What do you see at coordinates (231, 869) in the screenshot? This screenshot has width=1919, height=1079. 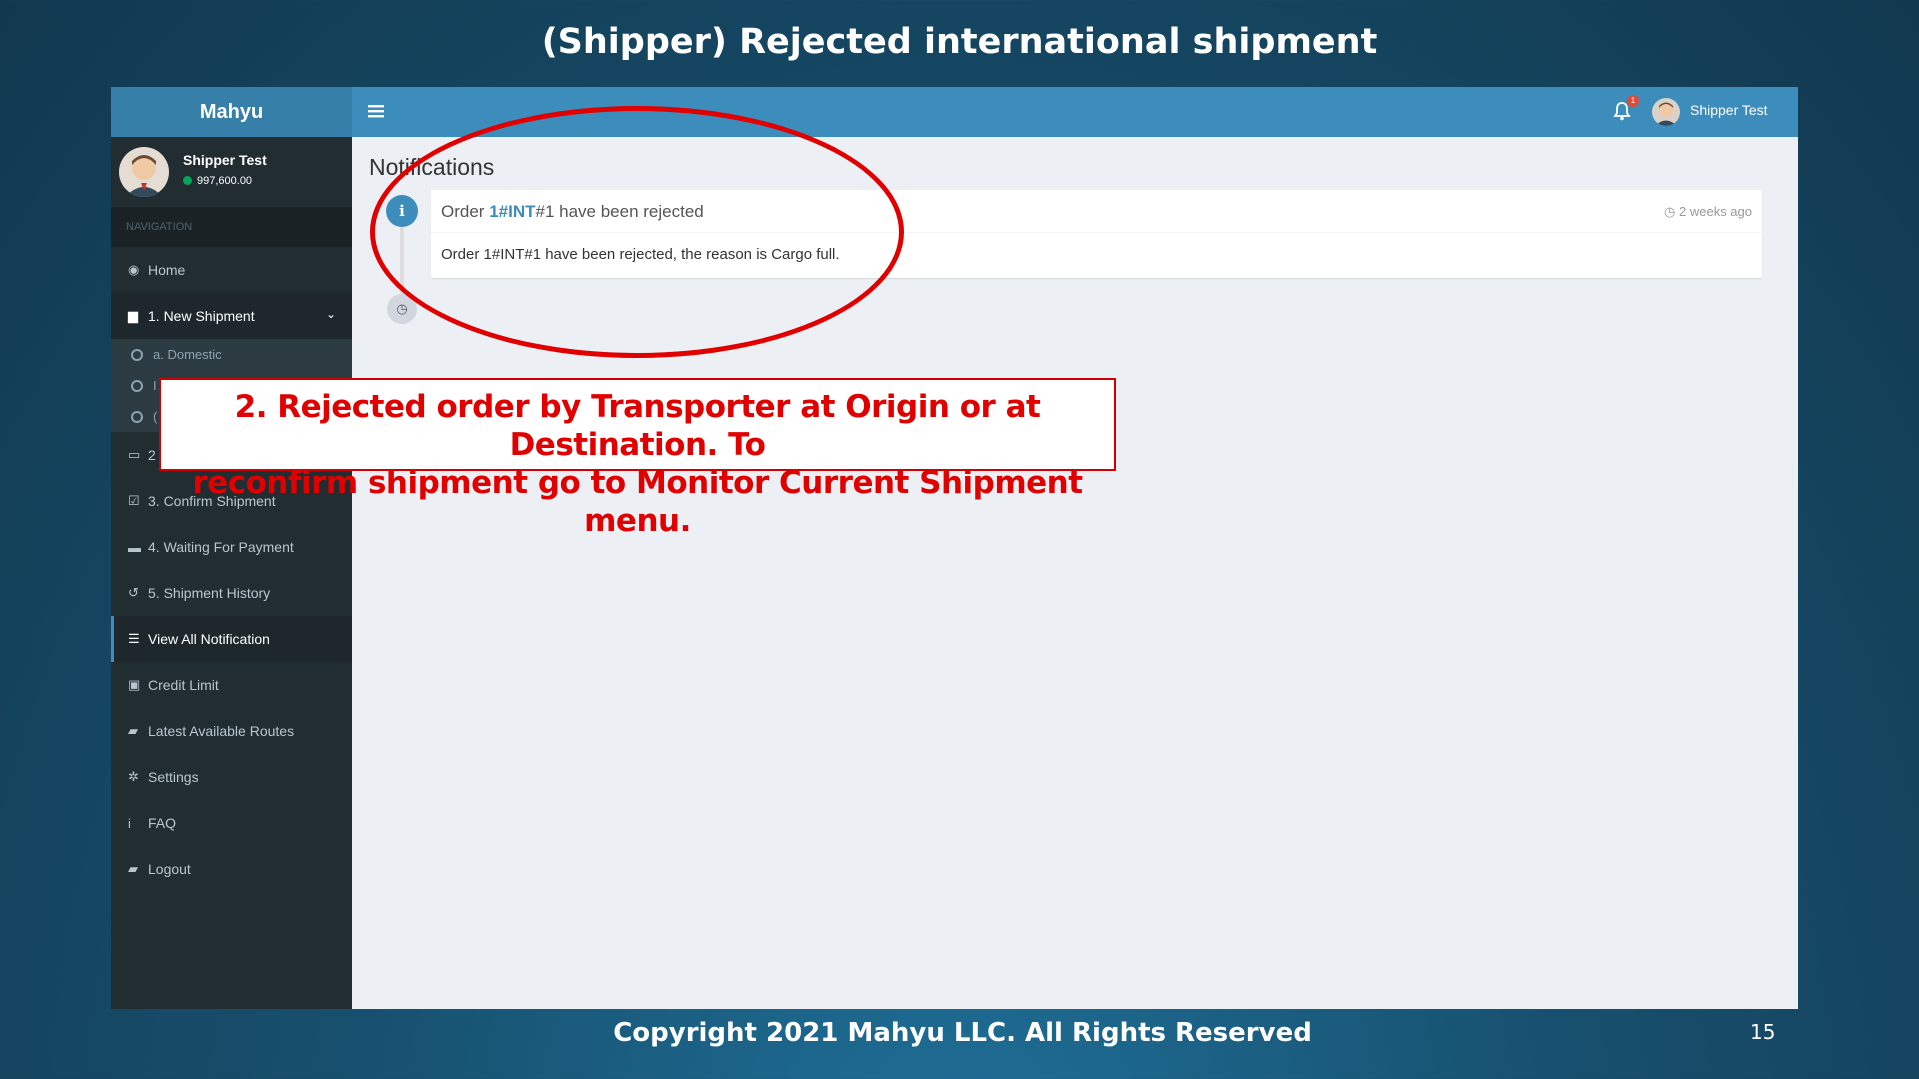 I see `sidebar-item-logout: ▰ Logout` at bounding box center [231, 869].